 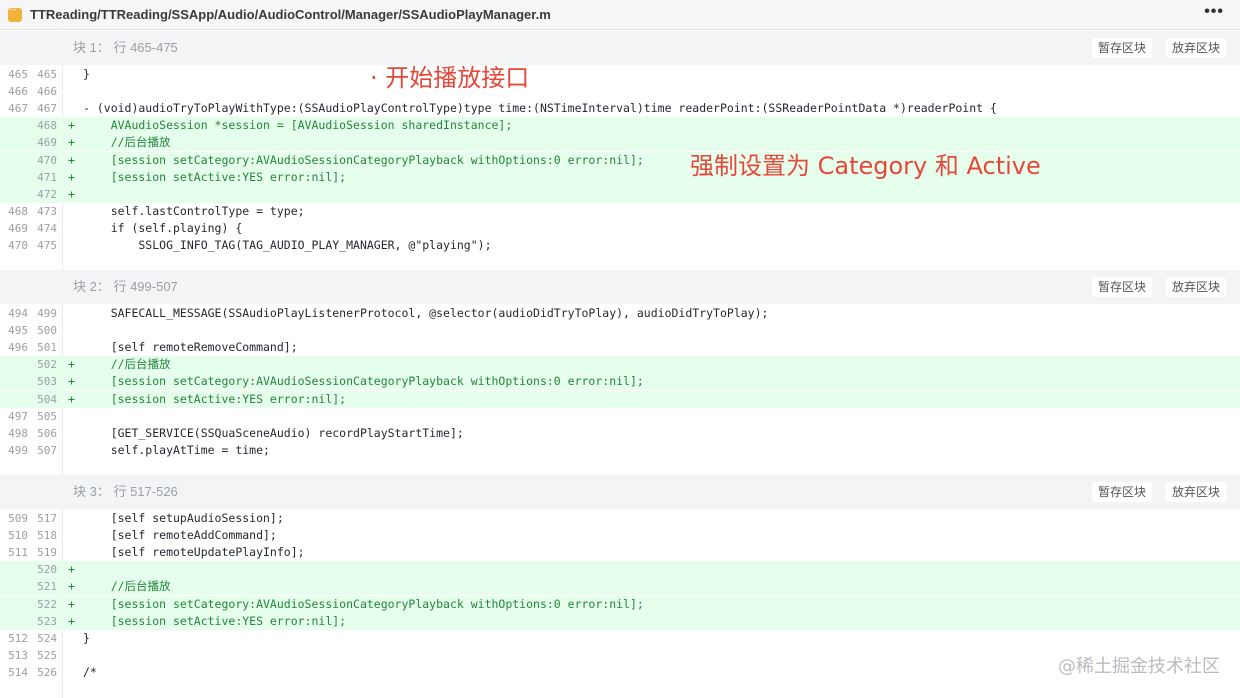 What do you see at coordinates (43, 194) in the screenshot?
I see `new-line-number: 472` at bounding box center [43, 194].